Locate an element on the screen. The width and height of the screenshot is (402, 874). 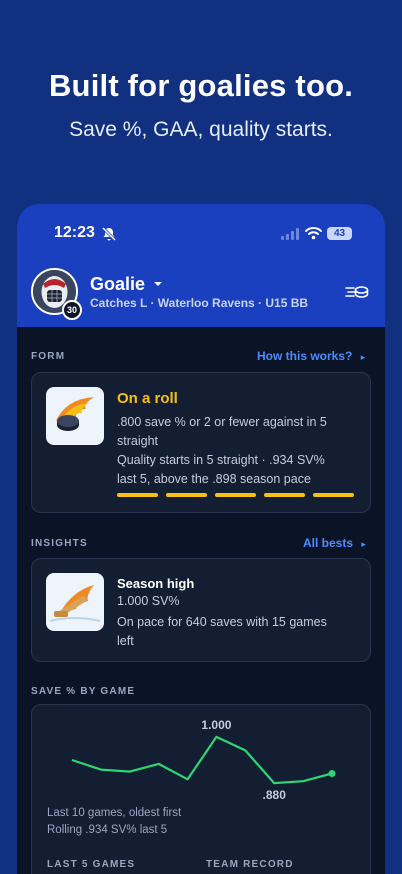
how-this-works-link: How this works? ▸ is located at coordinates (311, 356).